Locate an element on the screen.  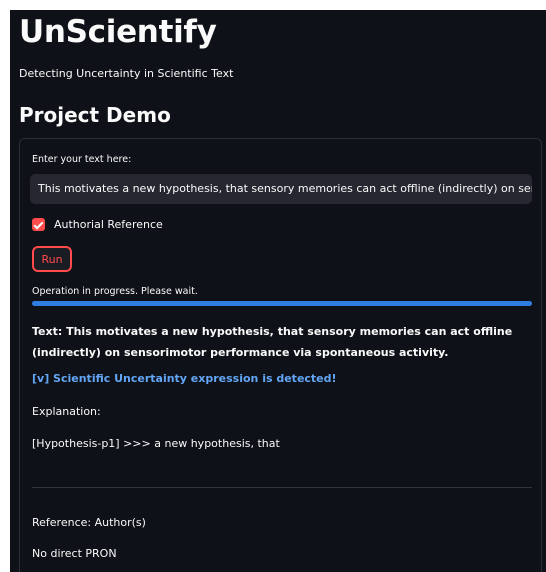
progress-bar-fill is located at coordinates (282, 303).